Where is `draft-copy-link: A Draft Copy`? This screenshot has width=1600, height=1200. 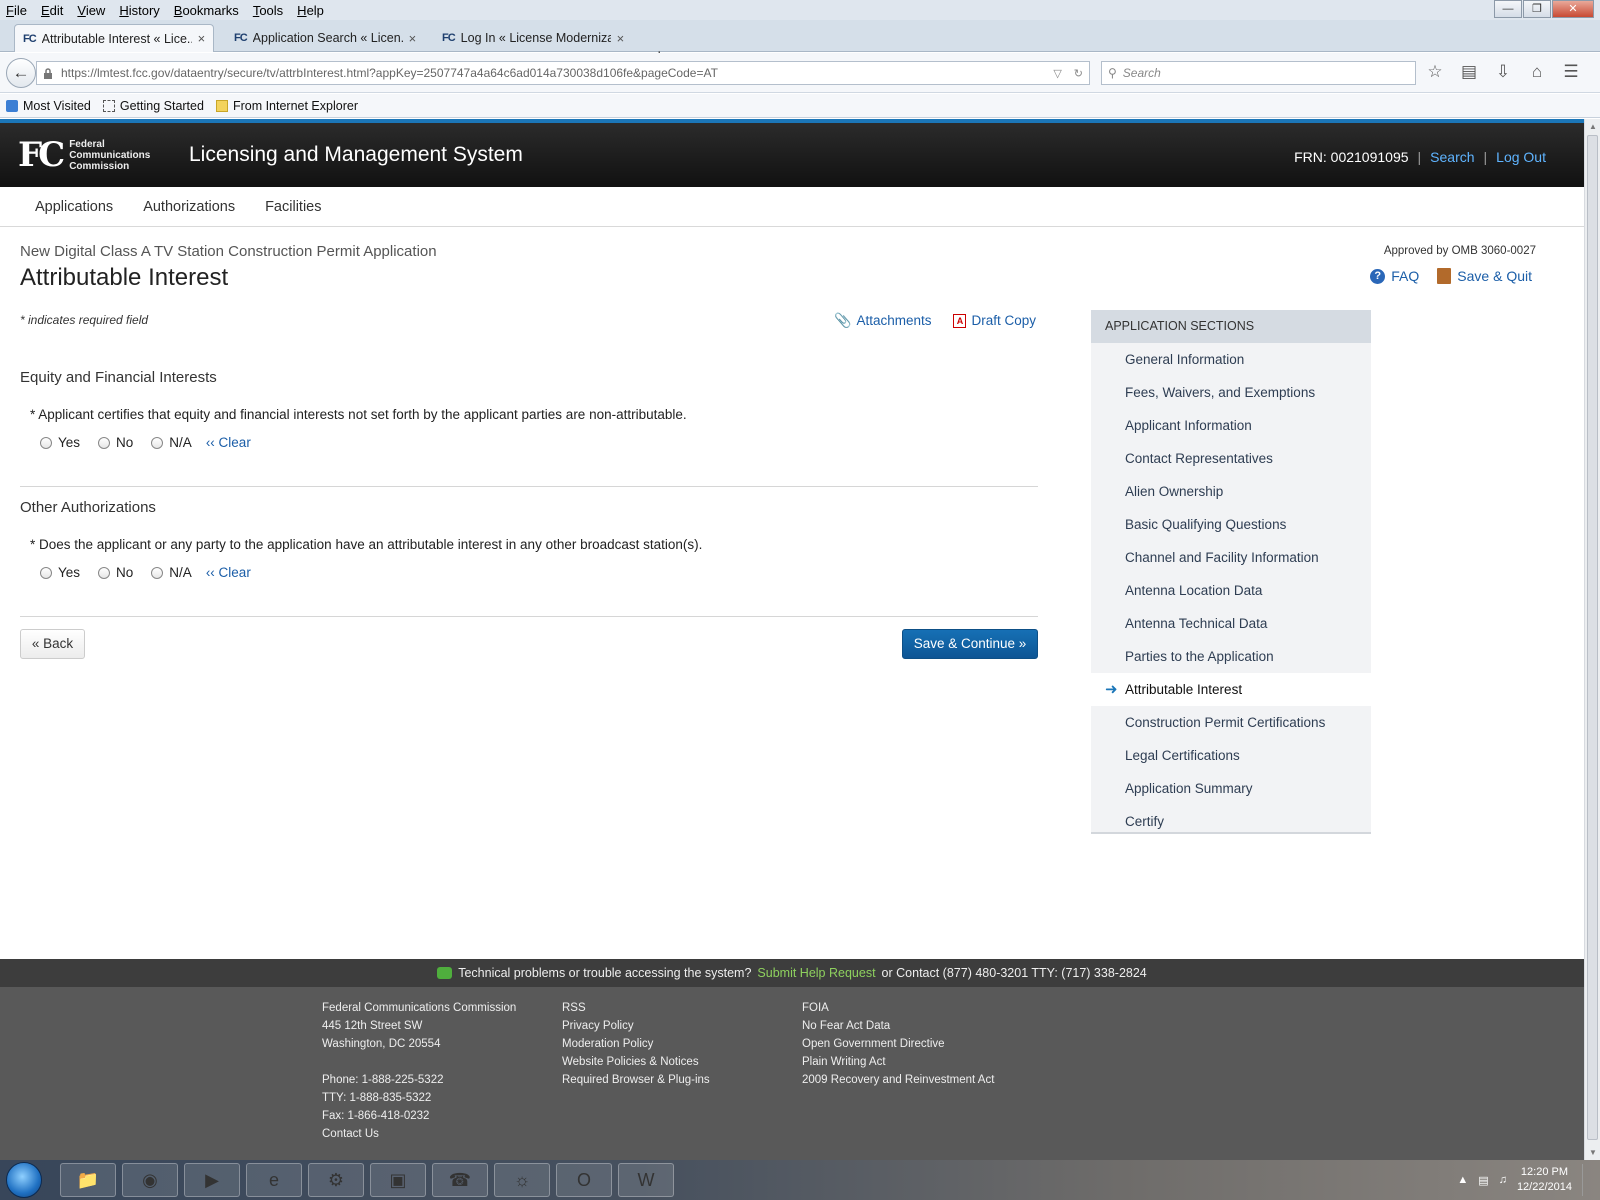
draft-copy-link: A Draft Copy is located at coordinates (994, 320).